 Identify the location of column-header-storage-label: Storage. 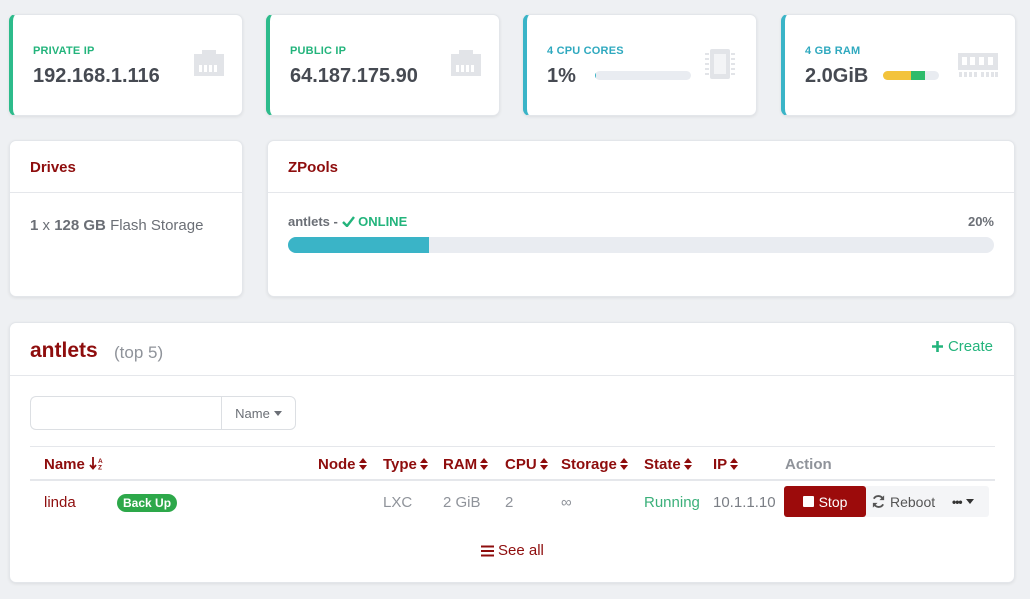
(589, 464).